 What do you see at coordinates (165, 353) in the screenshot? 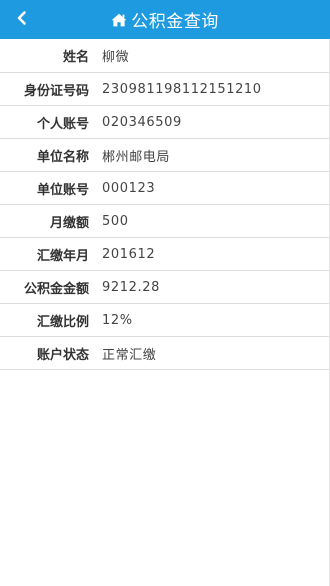
I see `info-row-account-status: 账户状态 正常汇缴` at bounding box center [165, 353].